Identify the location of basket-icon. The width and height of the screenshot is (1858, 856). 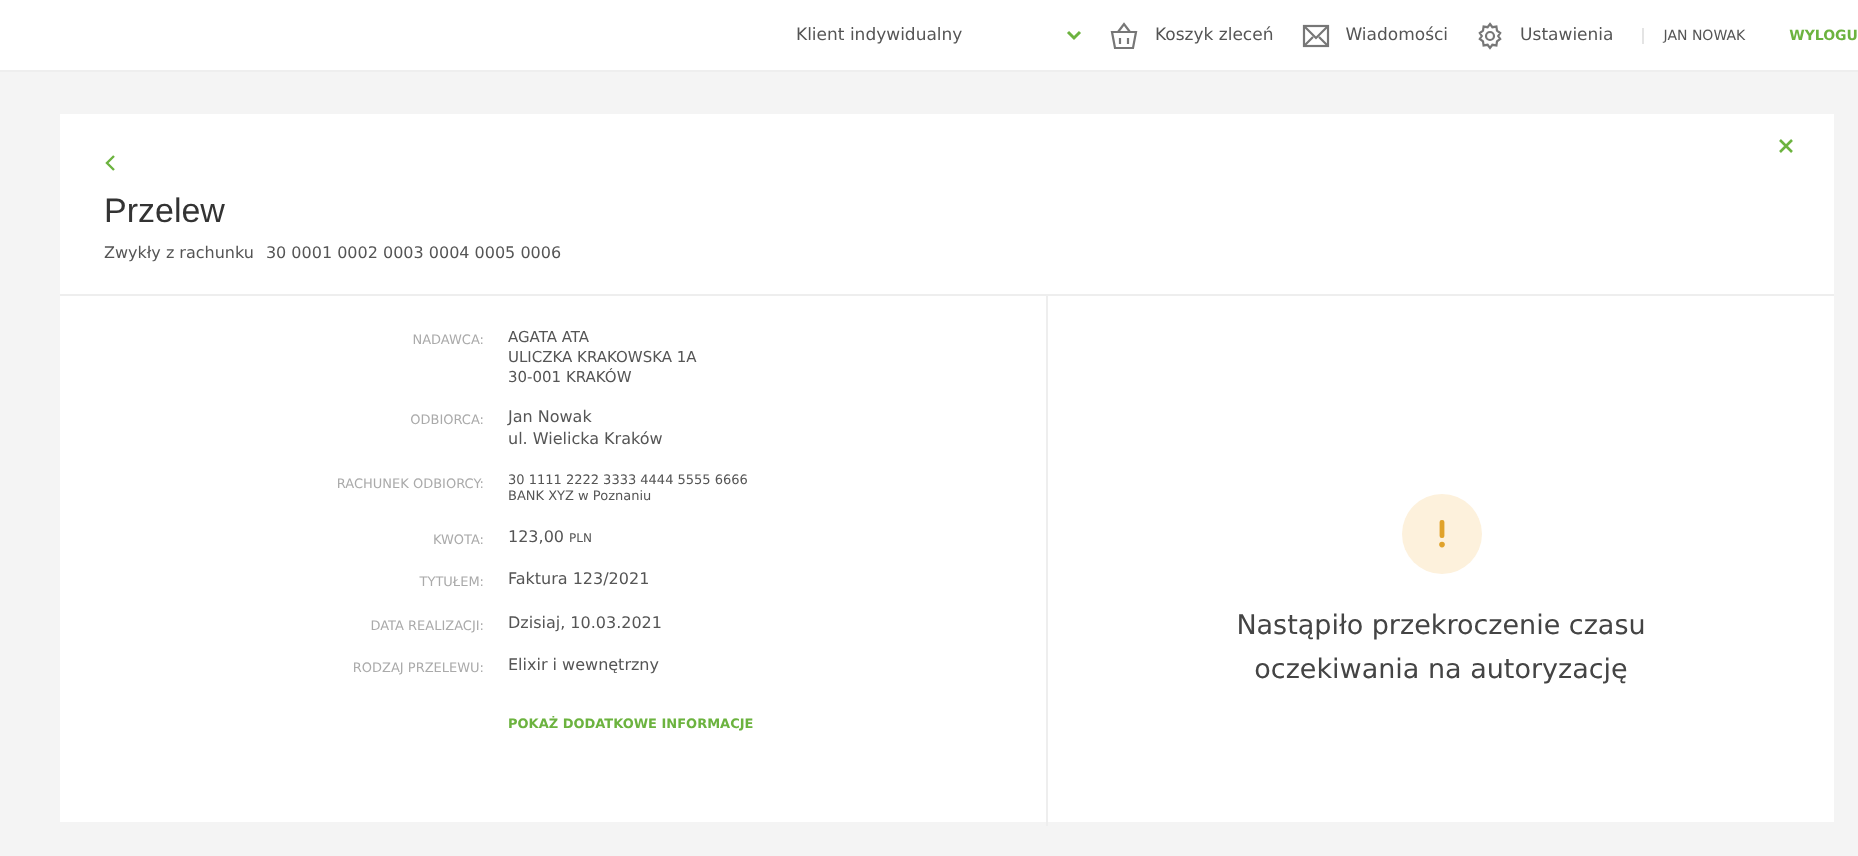
(1124, 35).